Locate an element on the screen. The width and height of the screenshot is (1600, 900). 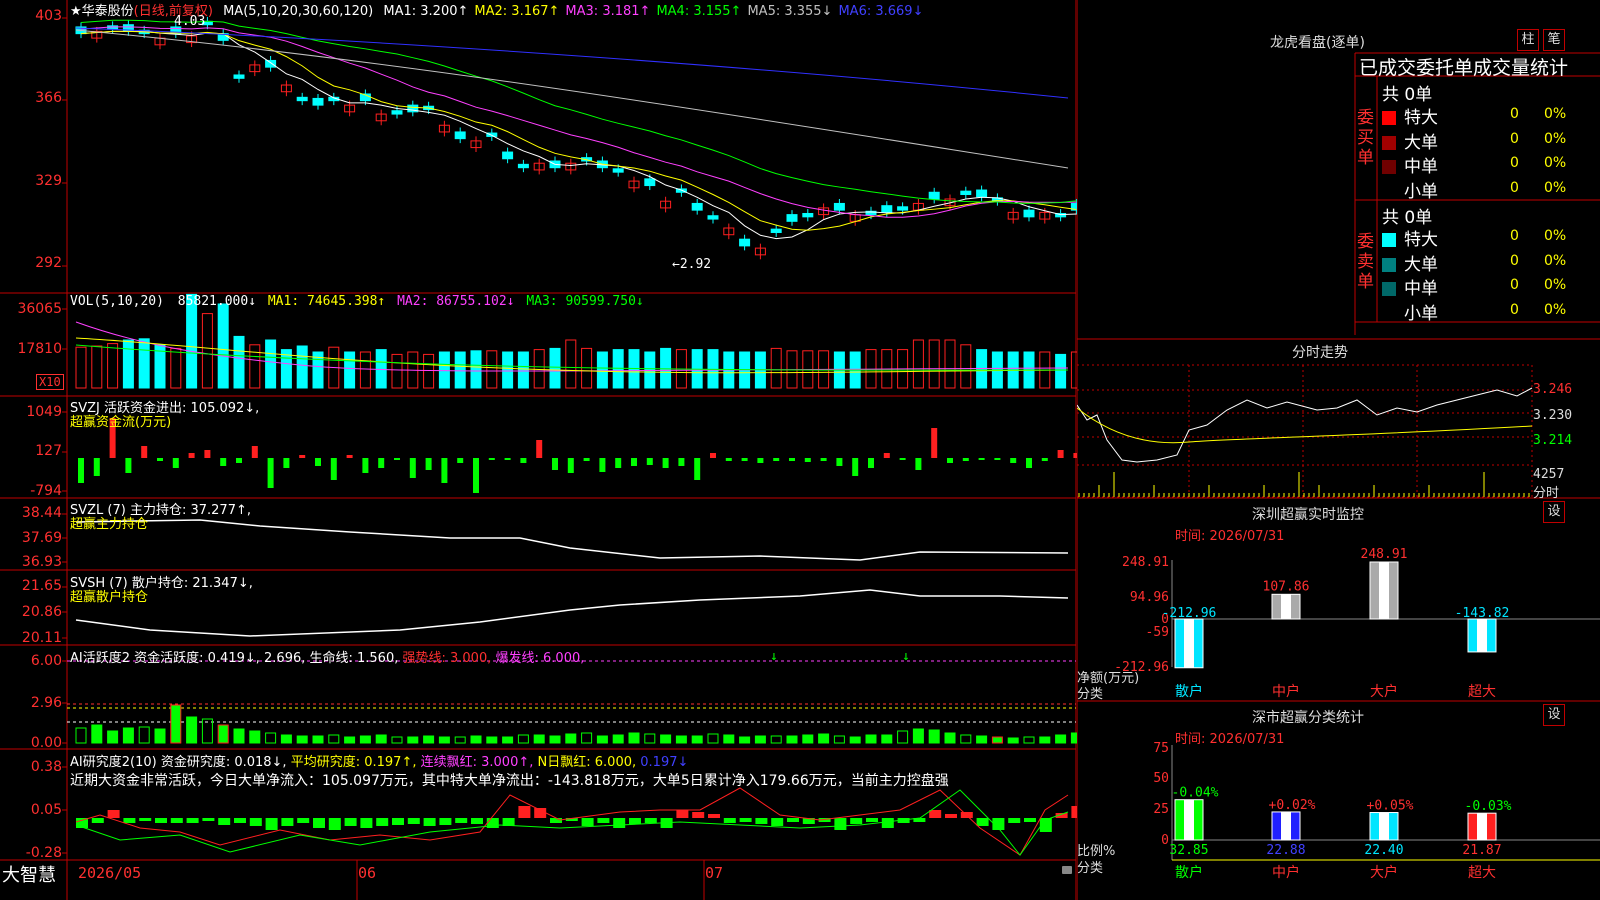
stat-category: 大户 is located at coordinates (1384, 872).